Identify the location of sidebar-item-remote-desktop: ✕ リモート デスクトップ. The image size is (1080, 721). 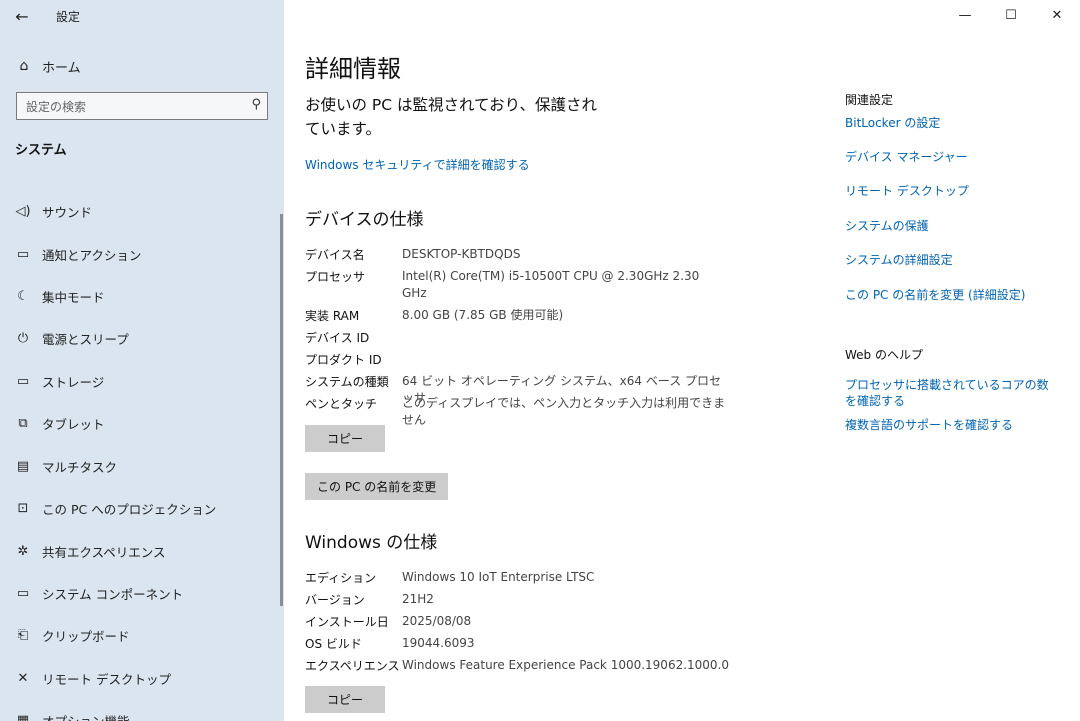
(140, 678).